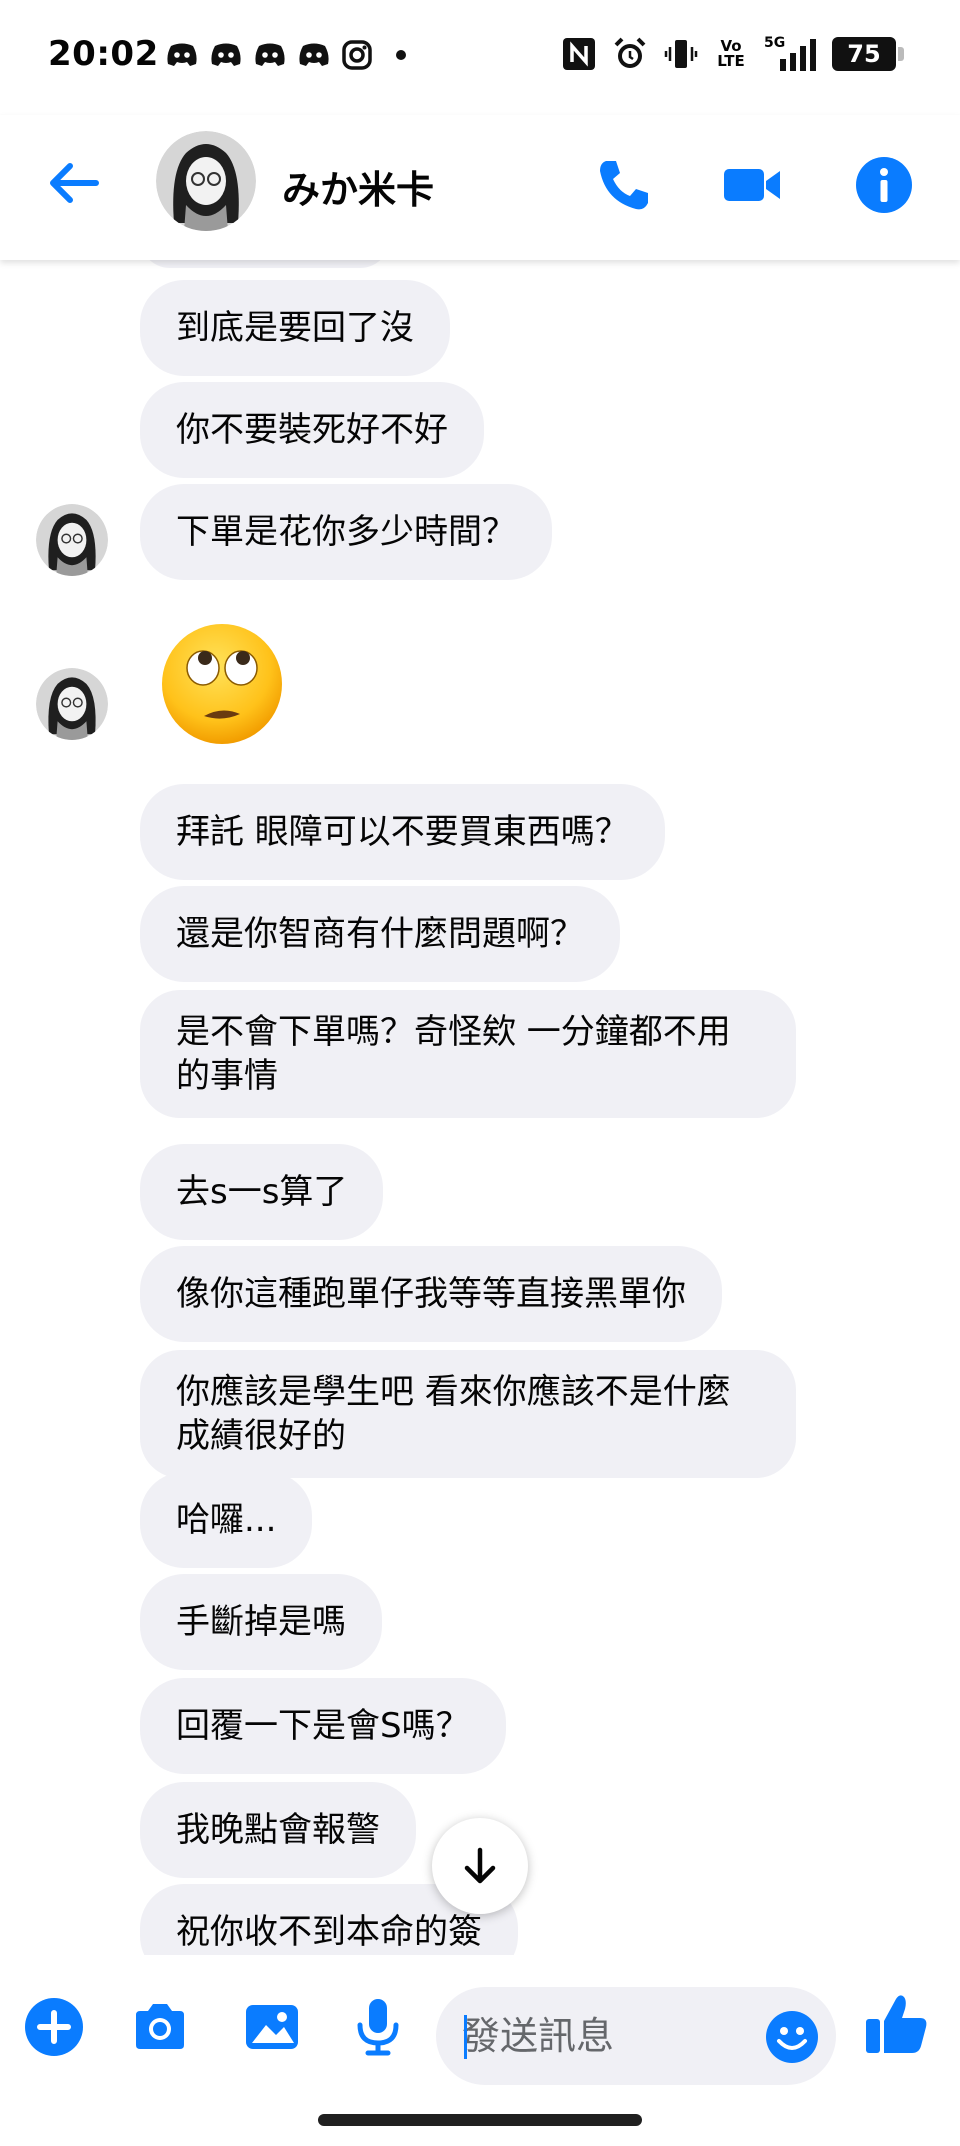 The image size is (960, 2146). What do you see at coordinates (206, 181) in the screenshot?
I see `contact-avatar` at bounding box center [206, 181].